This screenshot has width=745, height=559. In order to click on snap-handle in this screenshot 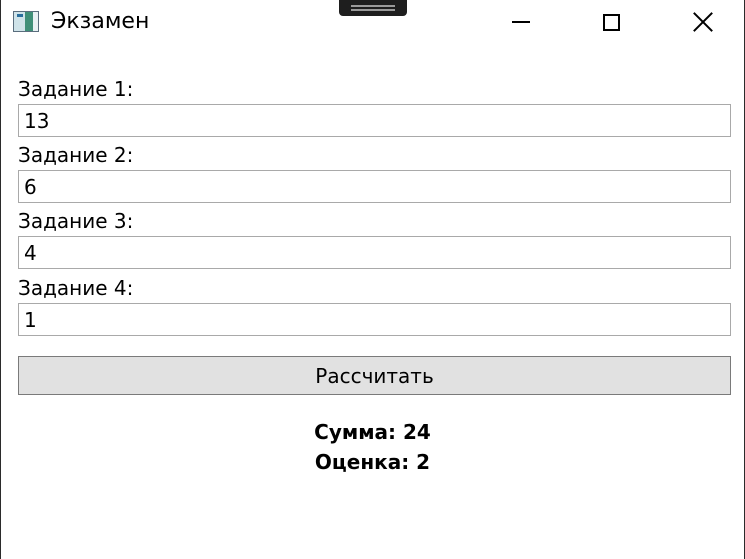, I will do `click(373, 8)`.